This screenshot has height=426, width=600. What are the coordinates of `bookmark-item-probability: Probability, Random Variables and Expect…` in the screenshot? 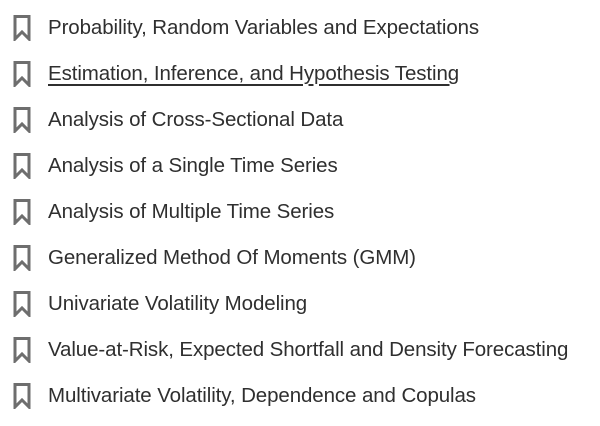 It's located at (300, 28).